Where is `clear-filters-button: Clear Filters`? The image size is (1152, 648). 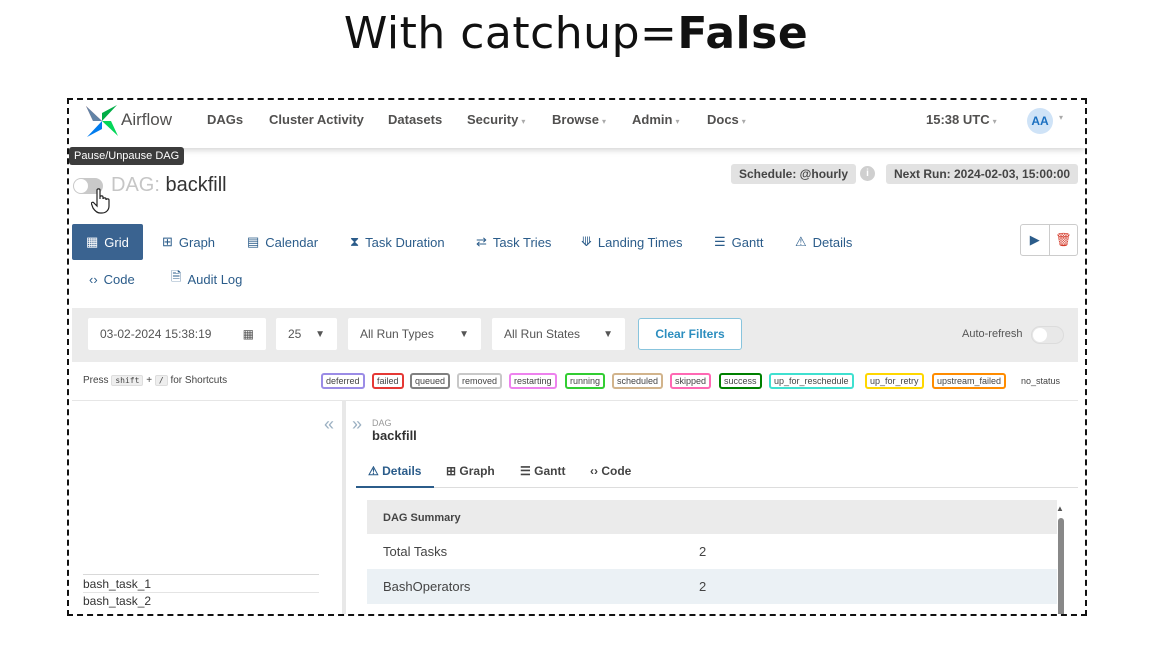
clear-filters-button: Clear Filters is located at coordinates (690, 334).